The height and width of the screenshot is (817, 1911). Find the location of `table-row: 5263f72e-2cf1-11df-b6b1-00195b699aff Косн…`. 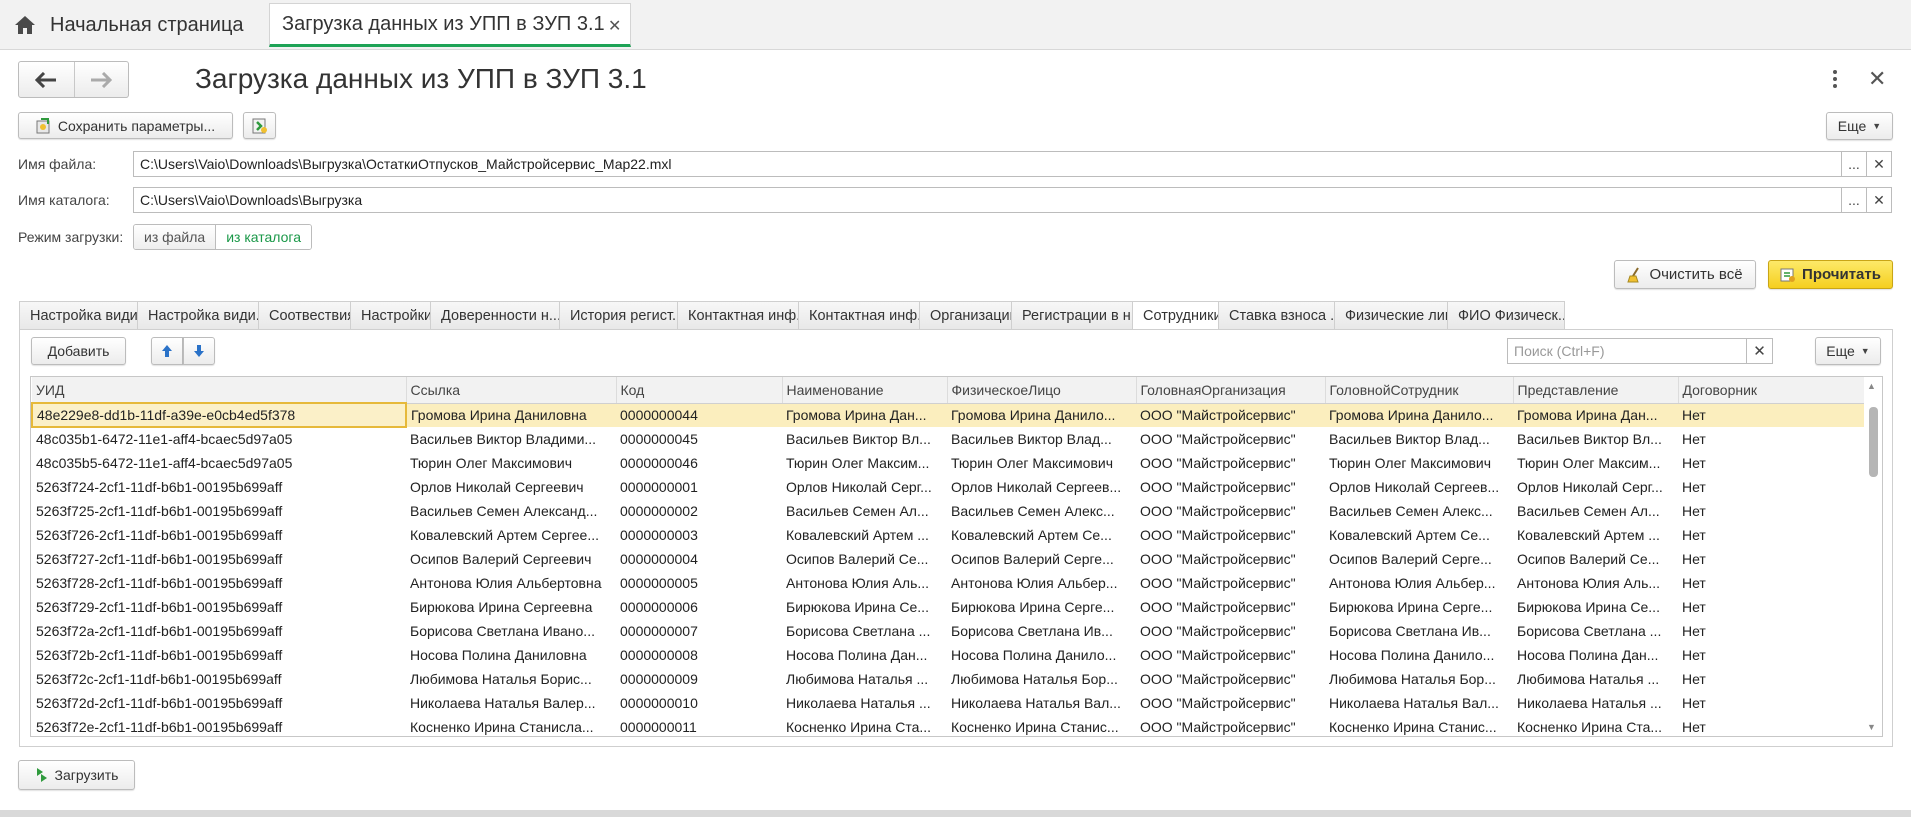

table-row: 5263f72e-2cf1-11df-b6b1-00195b699aff Косн… is located at coordinates (948, 725).